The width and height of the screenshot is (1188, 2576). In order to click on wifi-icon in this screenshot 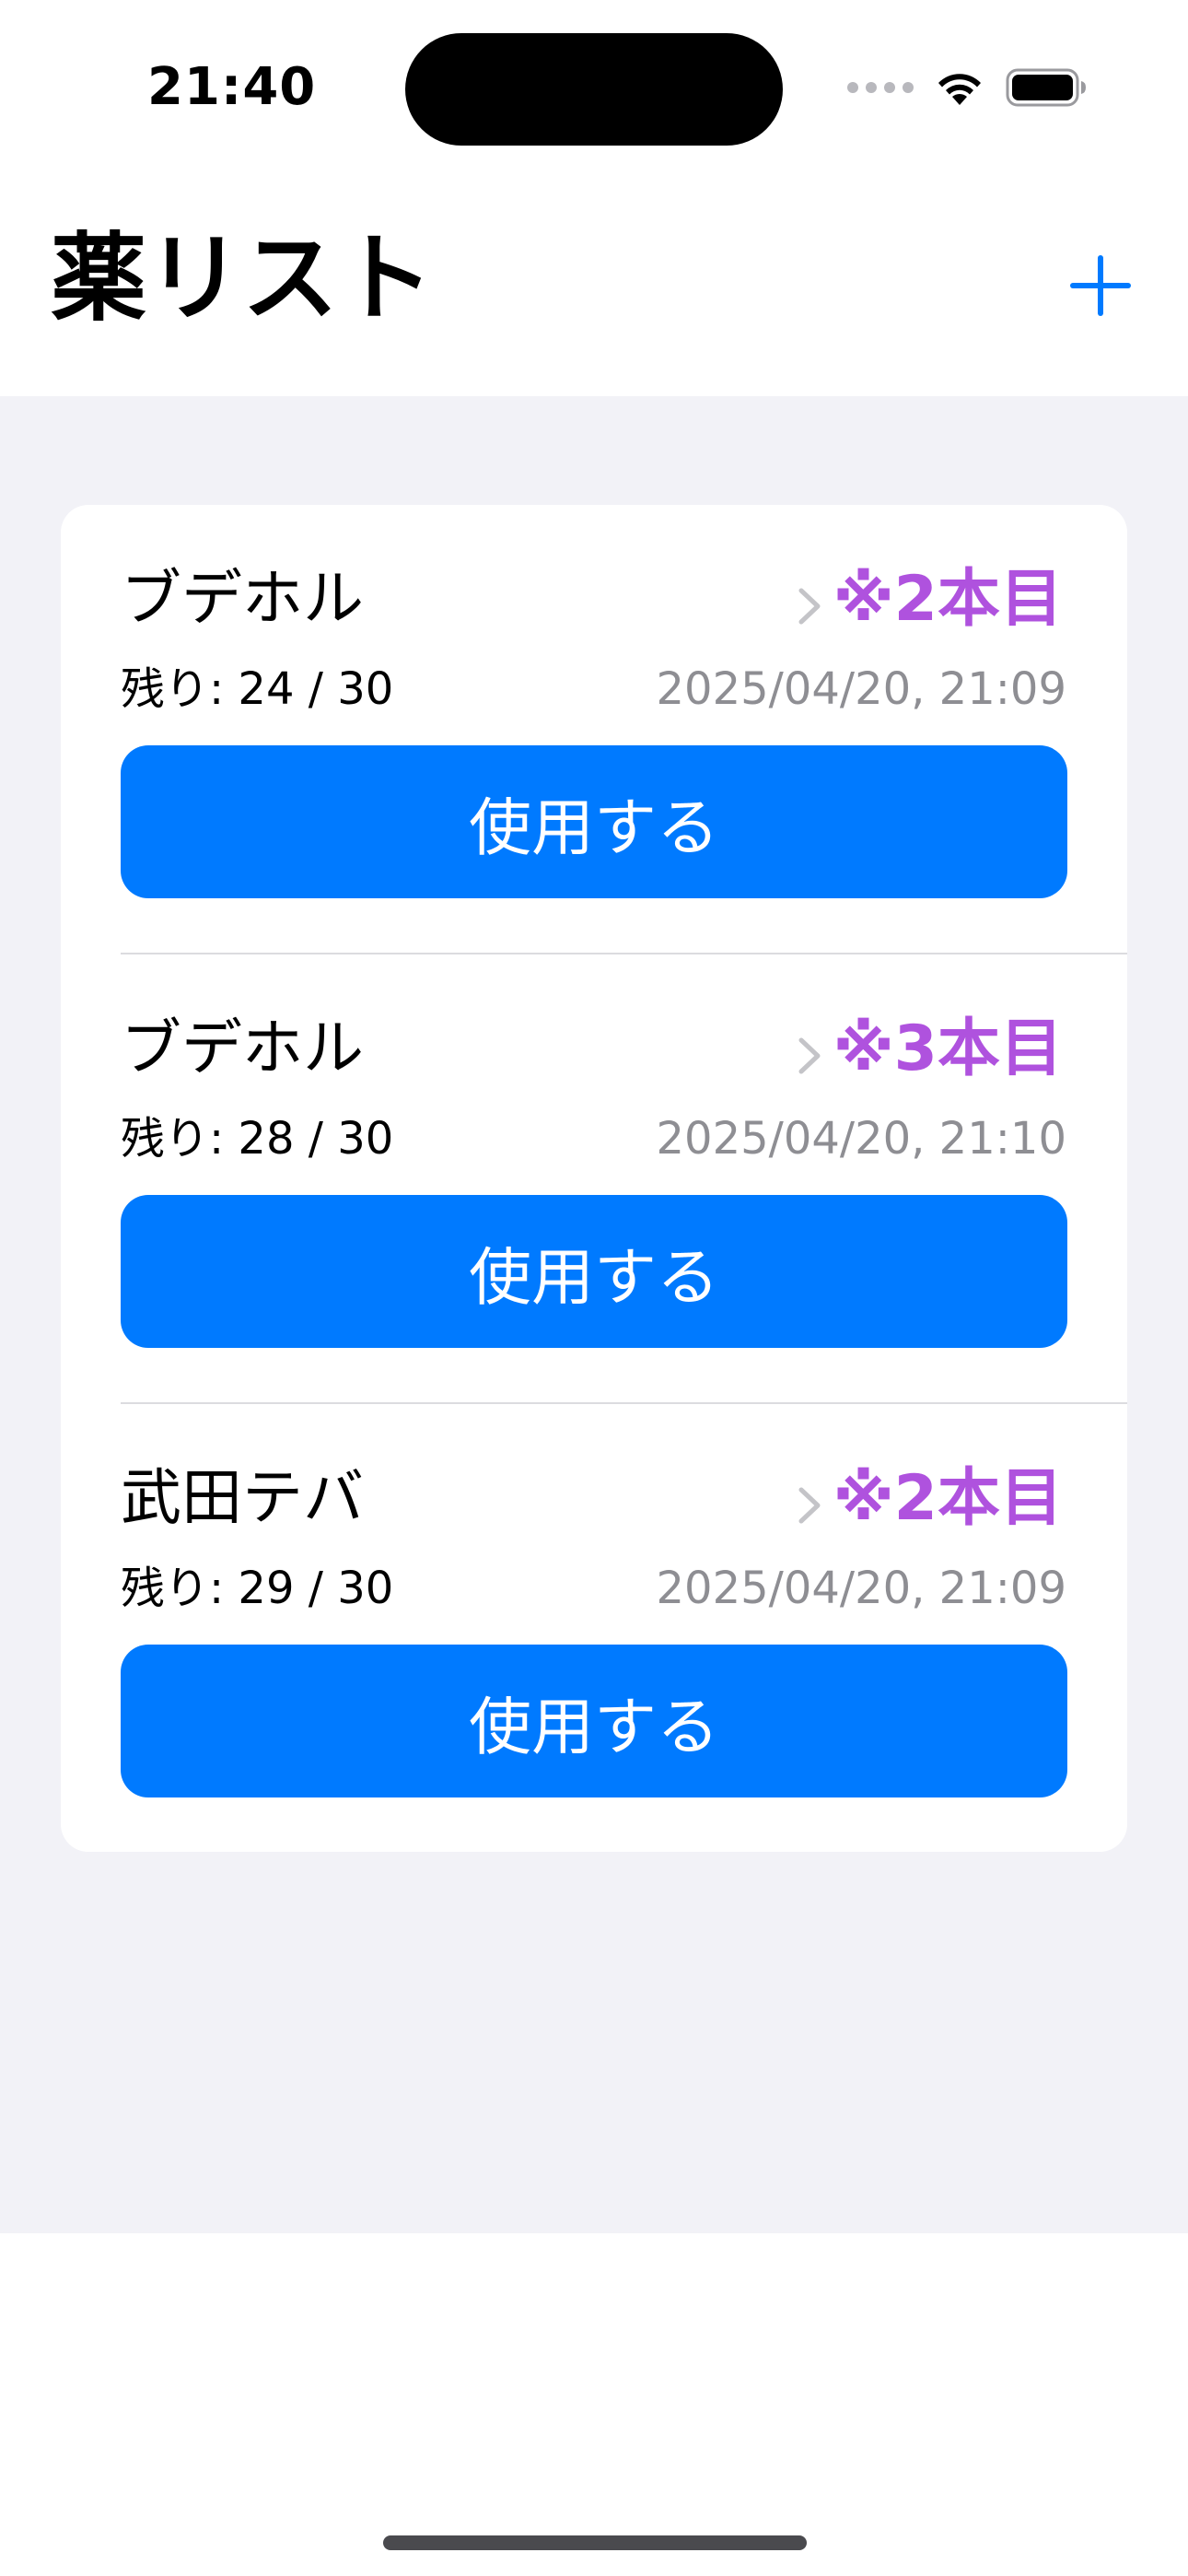, I will do `click(959, 89)`.